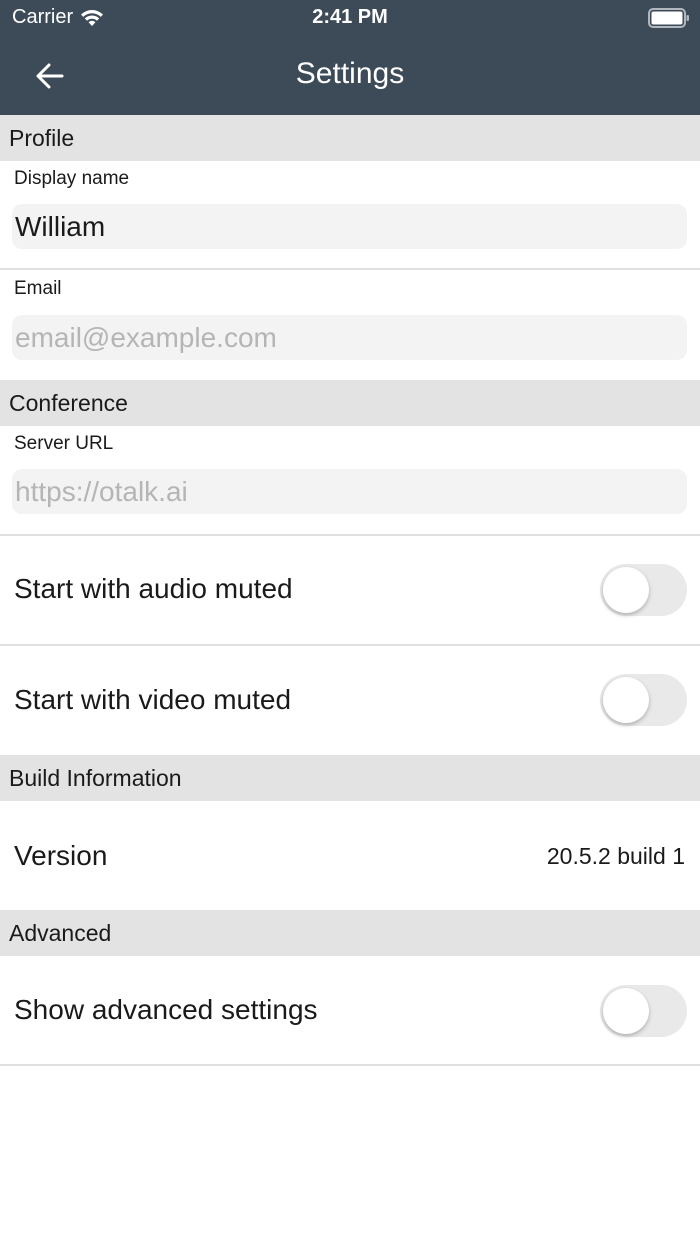 The image size is (700, 1244). What do you see at coordinates (350, 138) in the screenshot?
I see `section-header-profile: Profile` at bounding box center [350, 138].